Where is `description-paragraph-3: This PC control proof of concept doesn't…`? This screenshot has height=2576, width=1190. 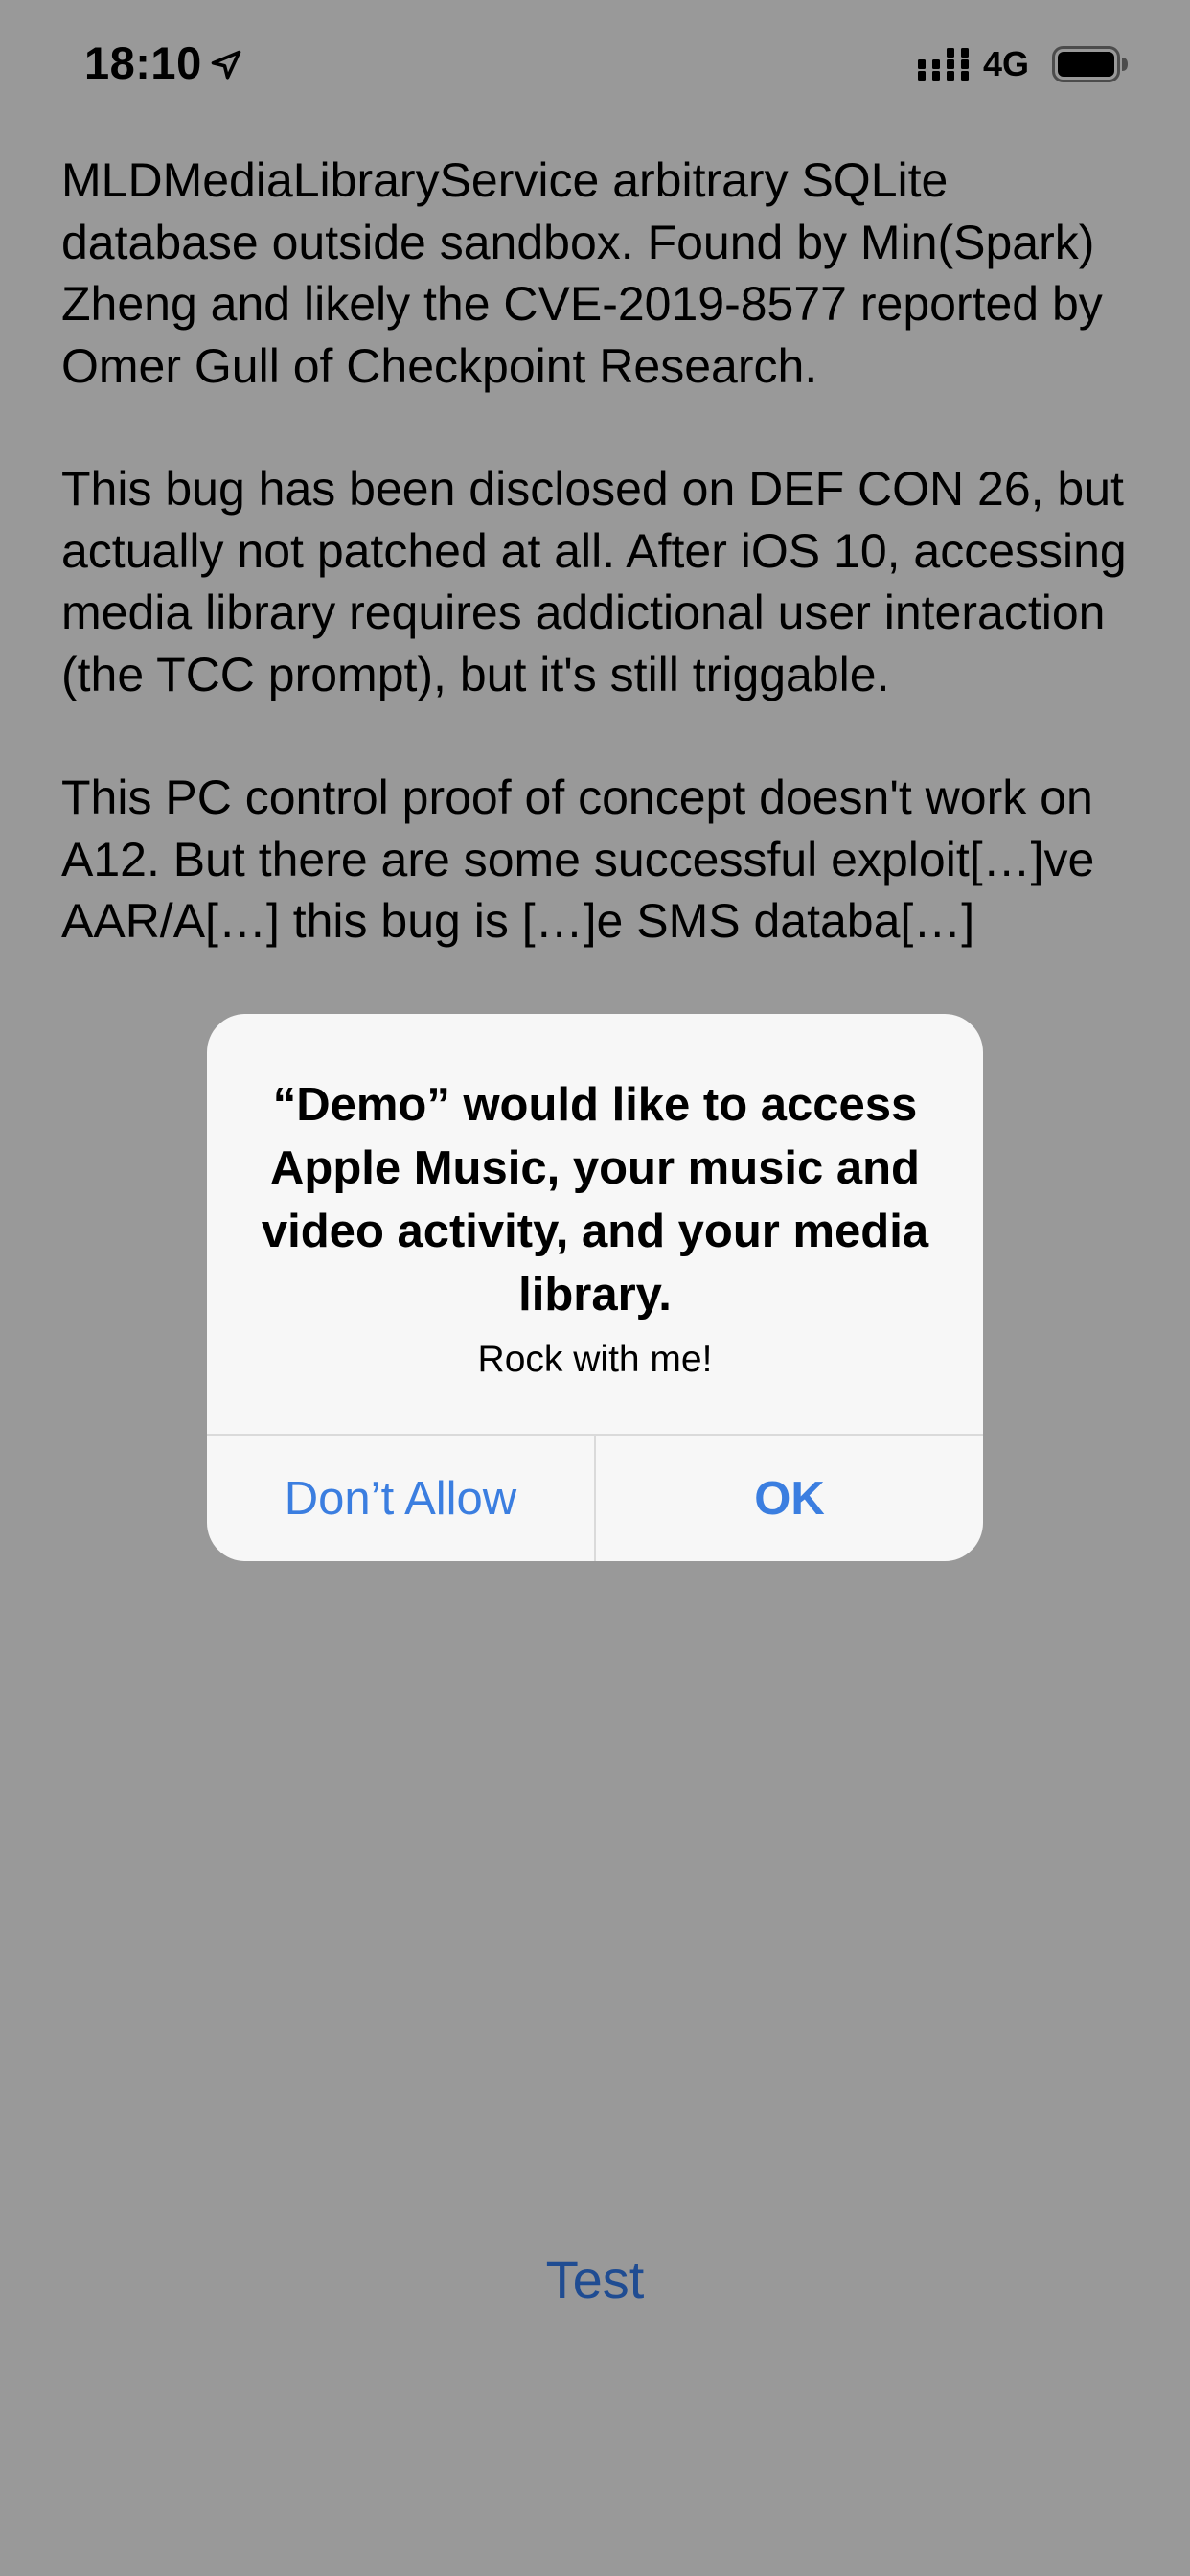 description-paragraph-3: This PC control proof of concept doesn't… is located at coordinates (578, 859).